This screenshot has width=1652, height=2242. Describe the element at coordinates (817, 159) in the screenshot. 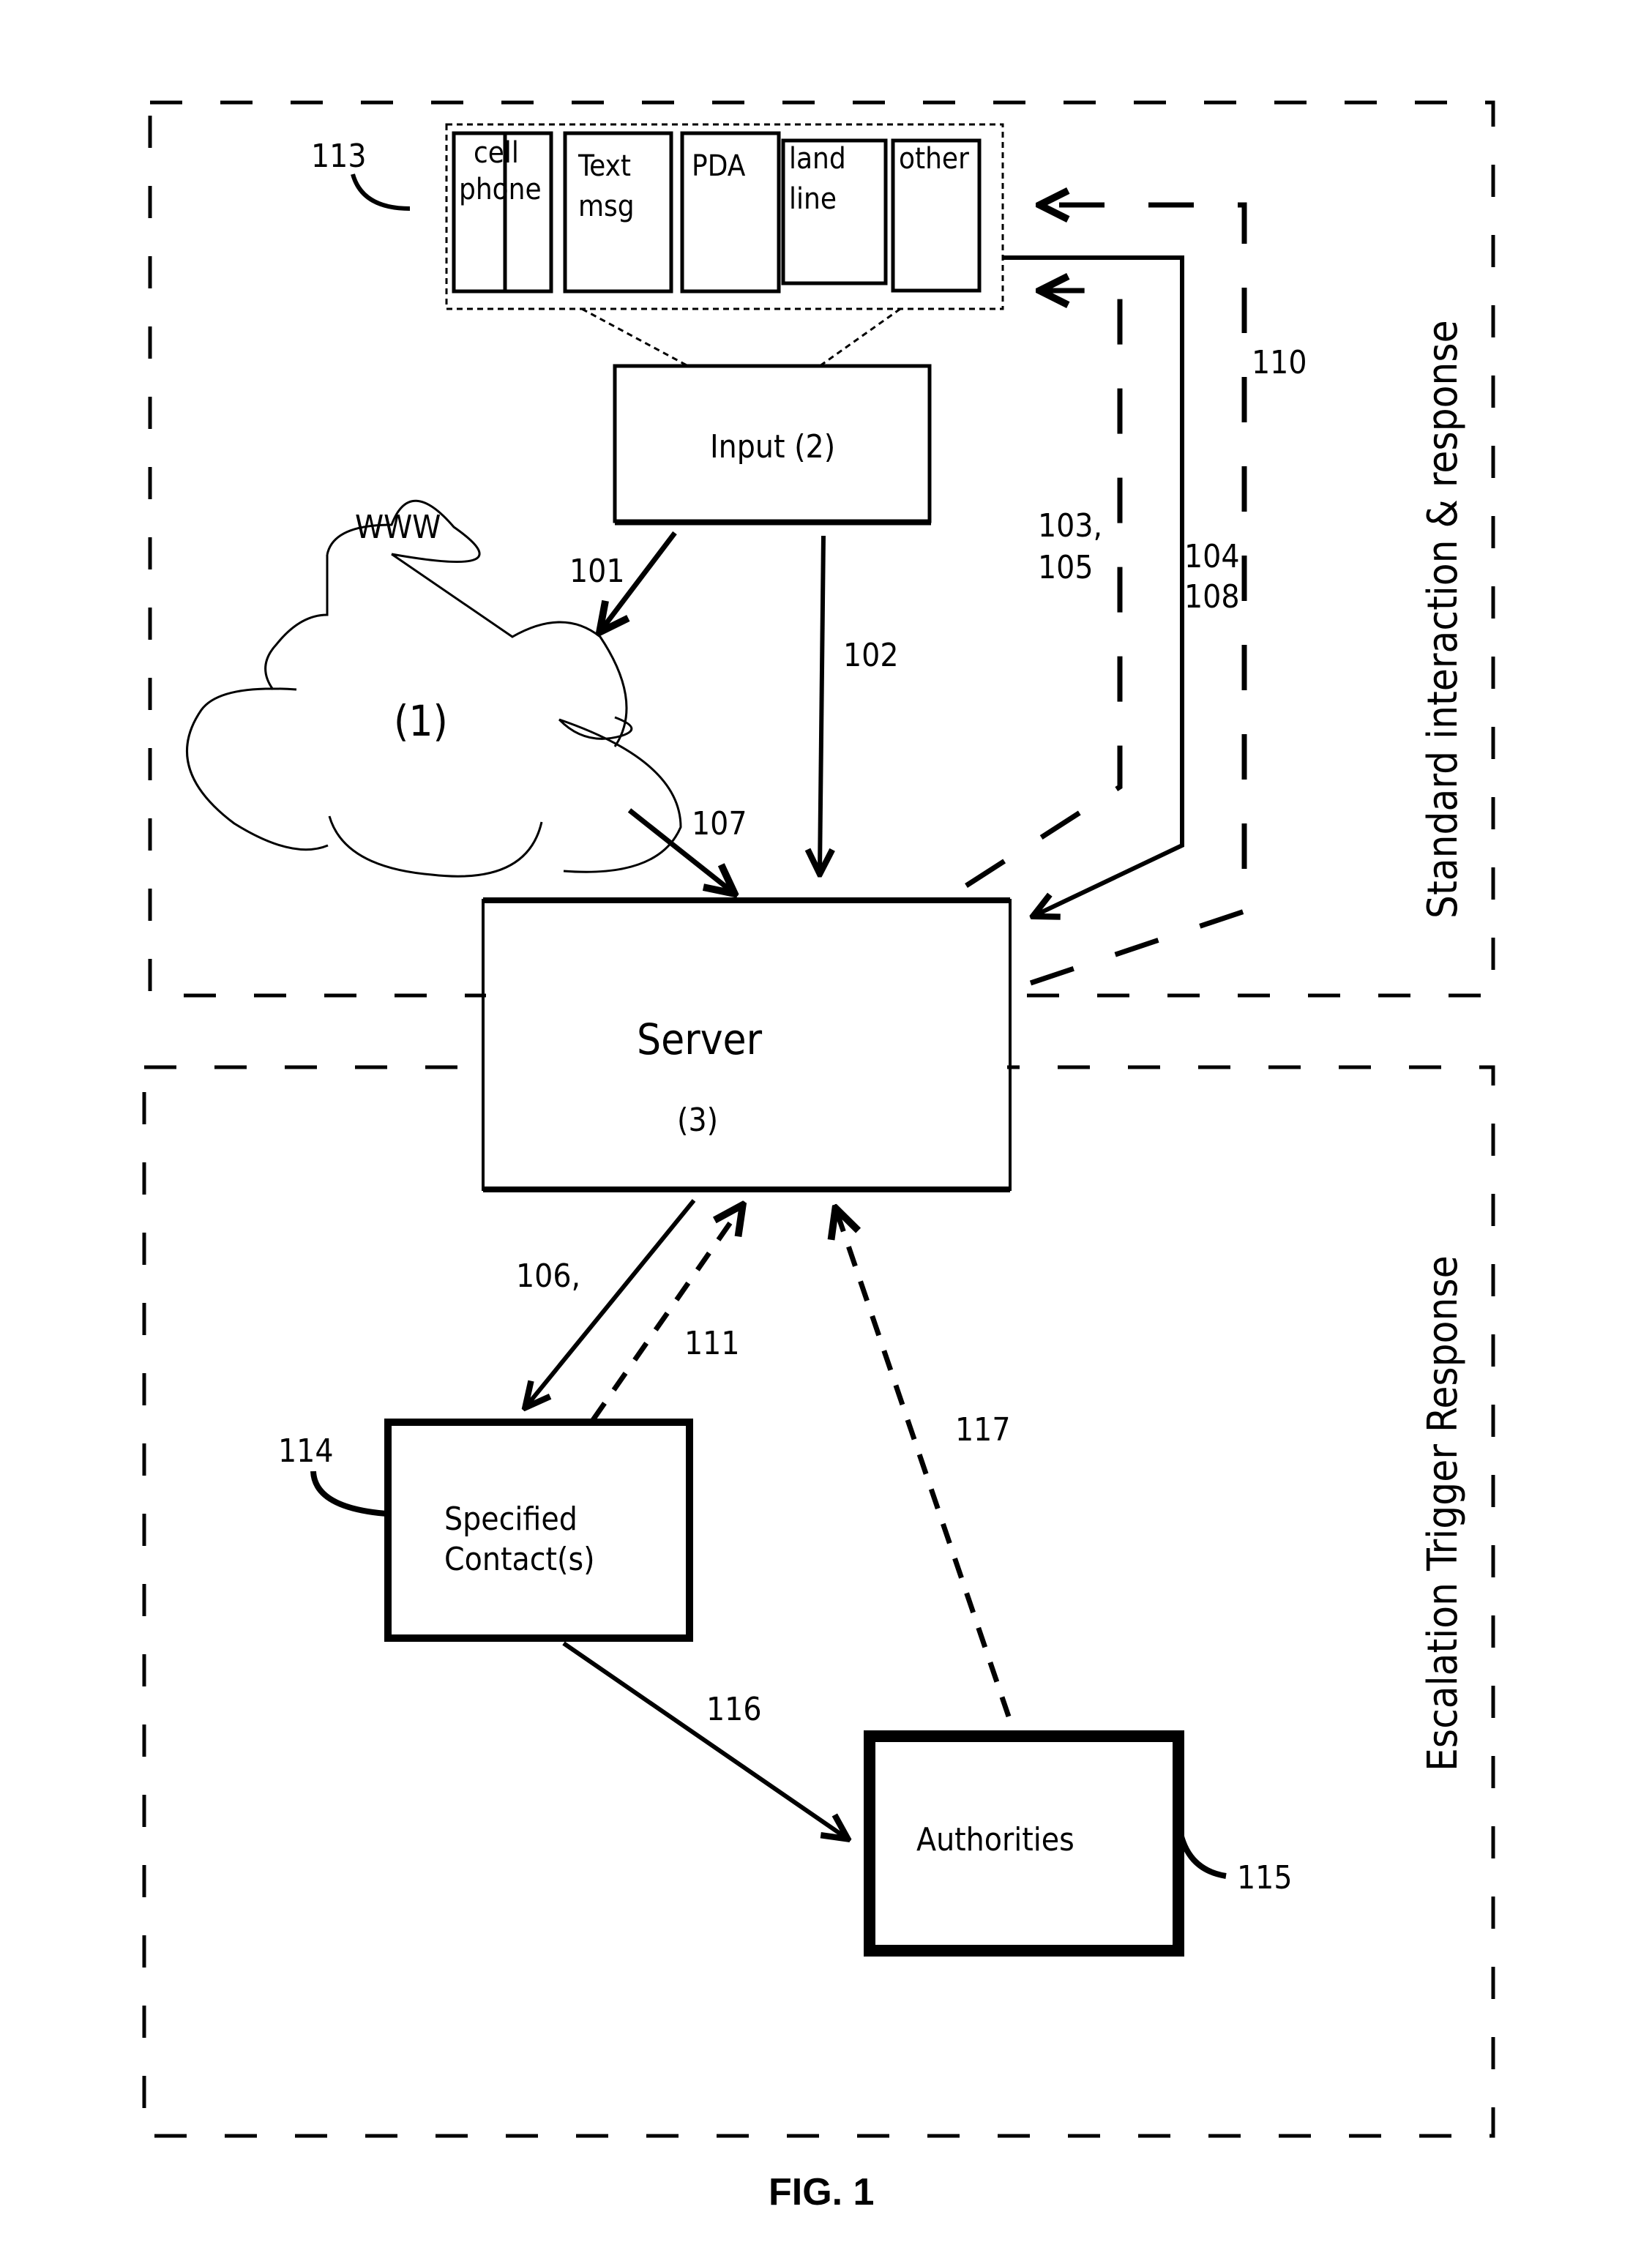

I see `svg-text: land` at that location.